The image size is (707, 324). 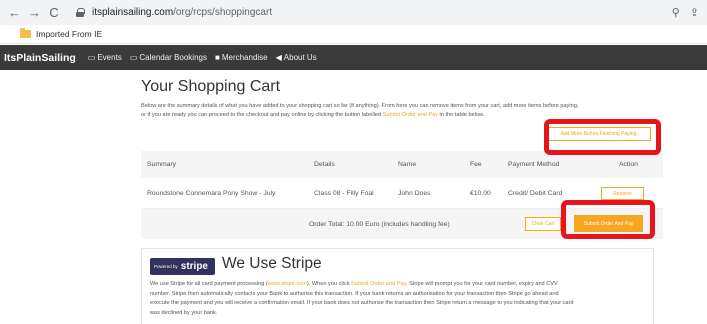 What do you see at coordinates (14, 12) in the screenshot?
I see `back-arrow-icon: ←` at bounding box center [14, 12].